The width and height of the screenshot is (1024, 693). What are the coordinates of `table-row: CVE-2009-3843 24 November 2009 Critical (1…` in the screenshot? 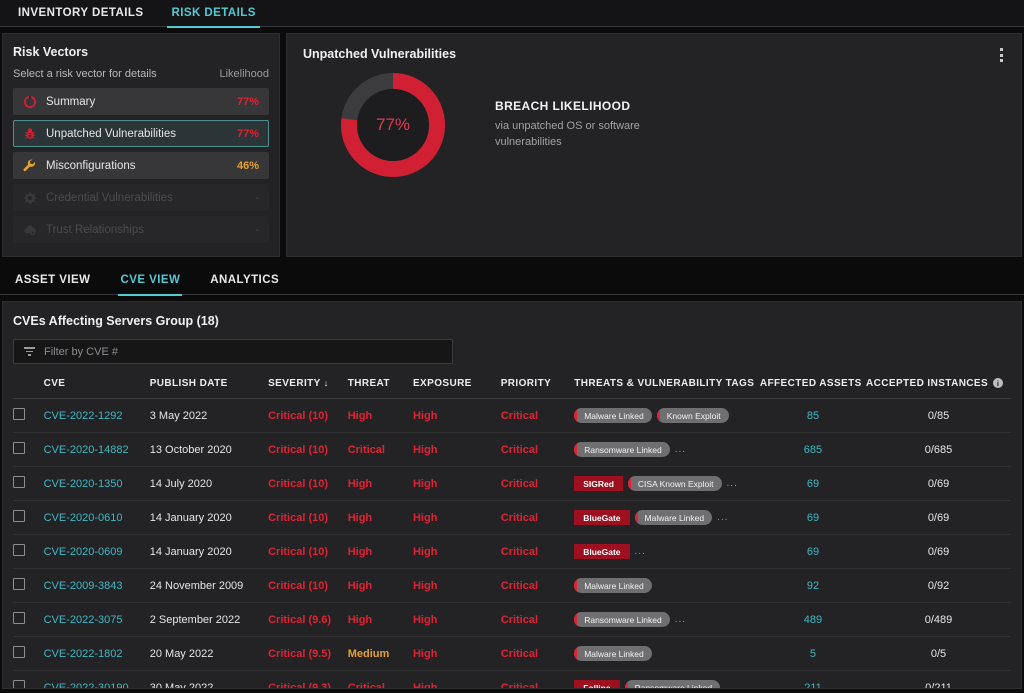 It's located at (512, 585).